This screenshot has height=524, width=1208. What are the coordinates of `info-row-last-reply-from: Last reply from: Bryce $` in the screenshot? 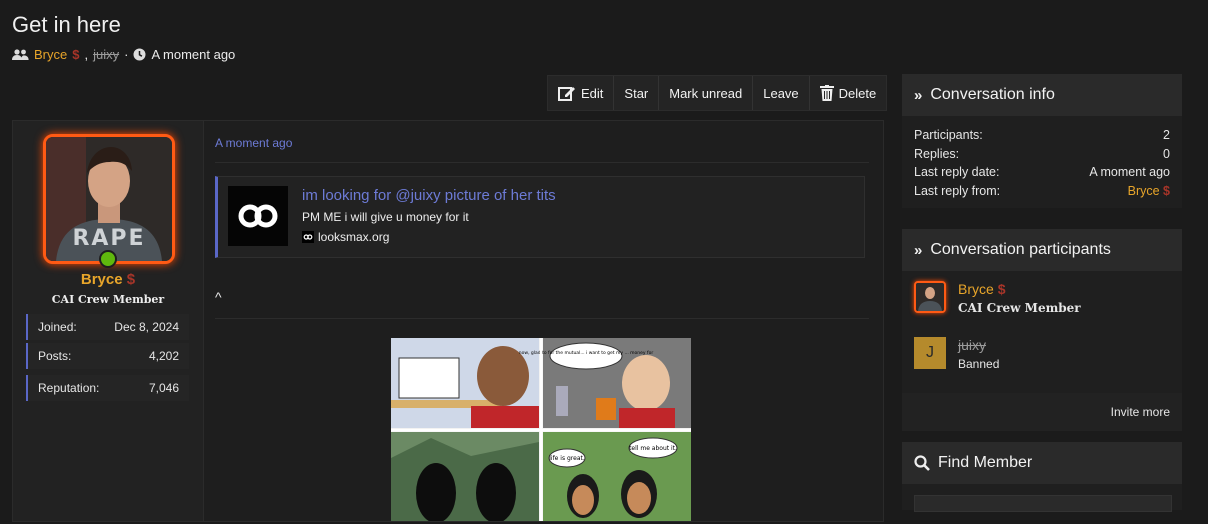 It's located at (1042, 191).